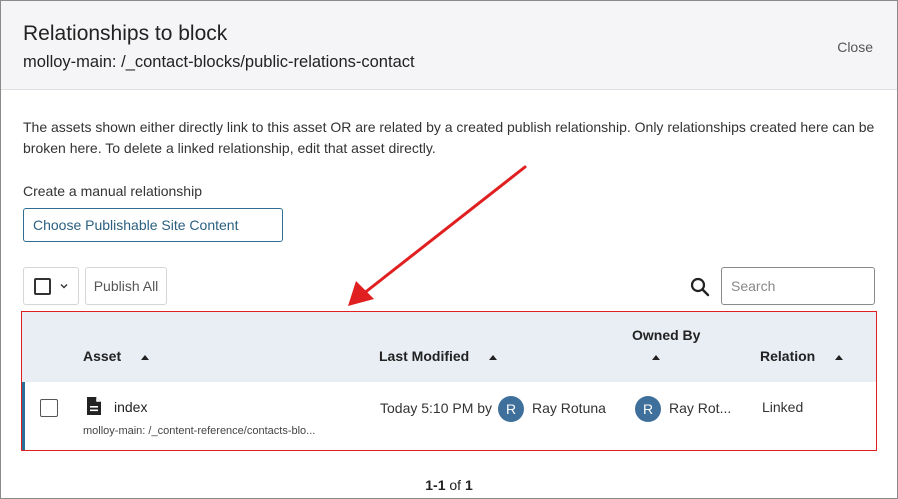 The width and height of the screenshot is (898, 499). I want to click on owned-by-header-label: Owned By, so click(666, 335).